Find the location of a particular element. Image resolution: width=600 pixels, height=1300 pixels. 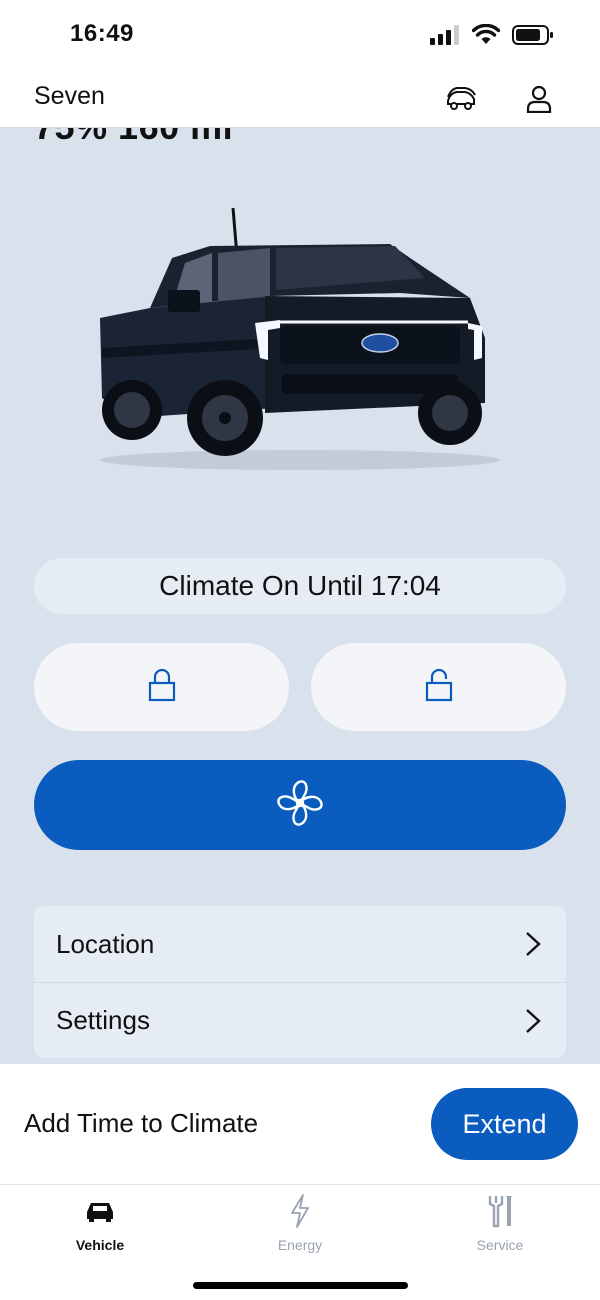

lock-button is located at coordinates (161, 687).